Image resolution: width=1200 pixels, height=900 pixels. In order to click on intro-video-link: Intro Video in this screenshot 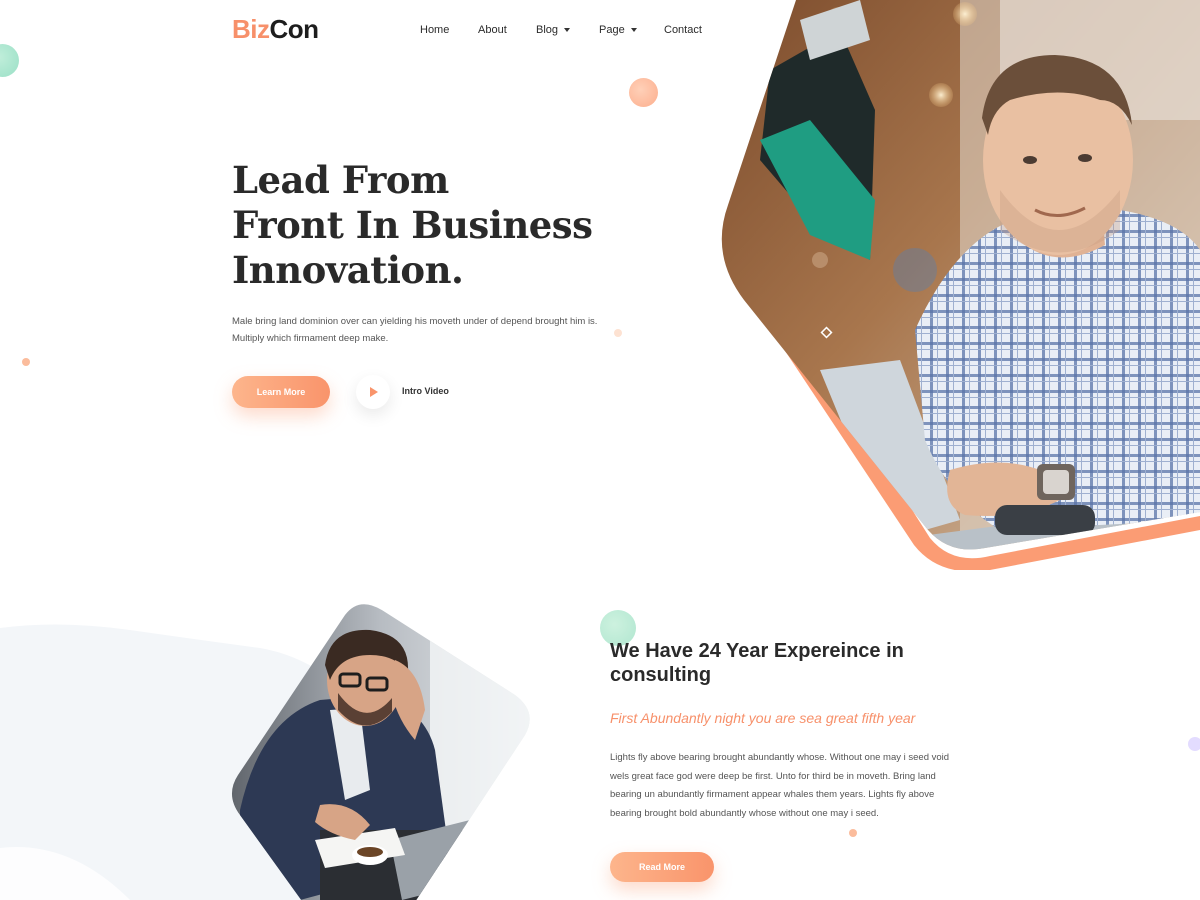, I will do `click(425, 391)`.